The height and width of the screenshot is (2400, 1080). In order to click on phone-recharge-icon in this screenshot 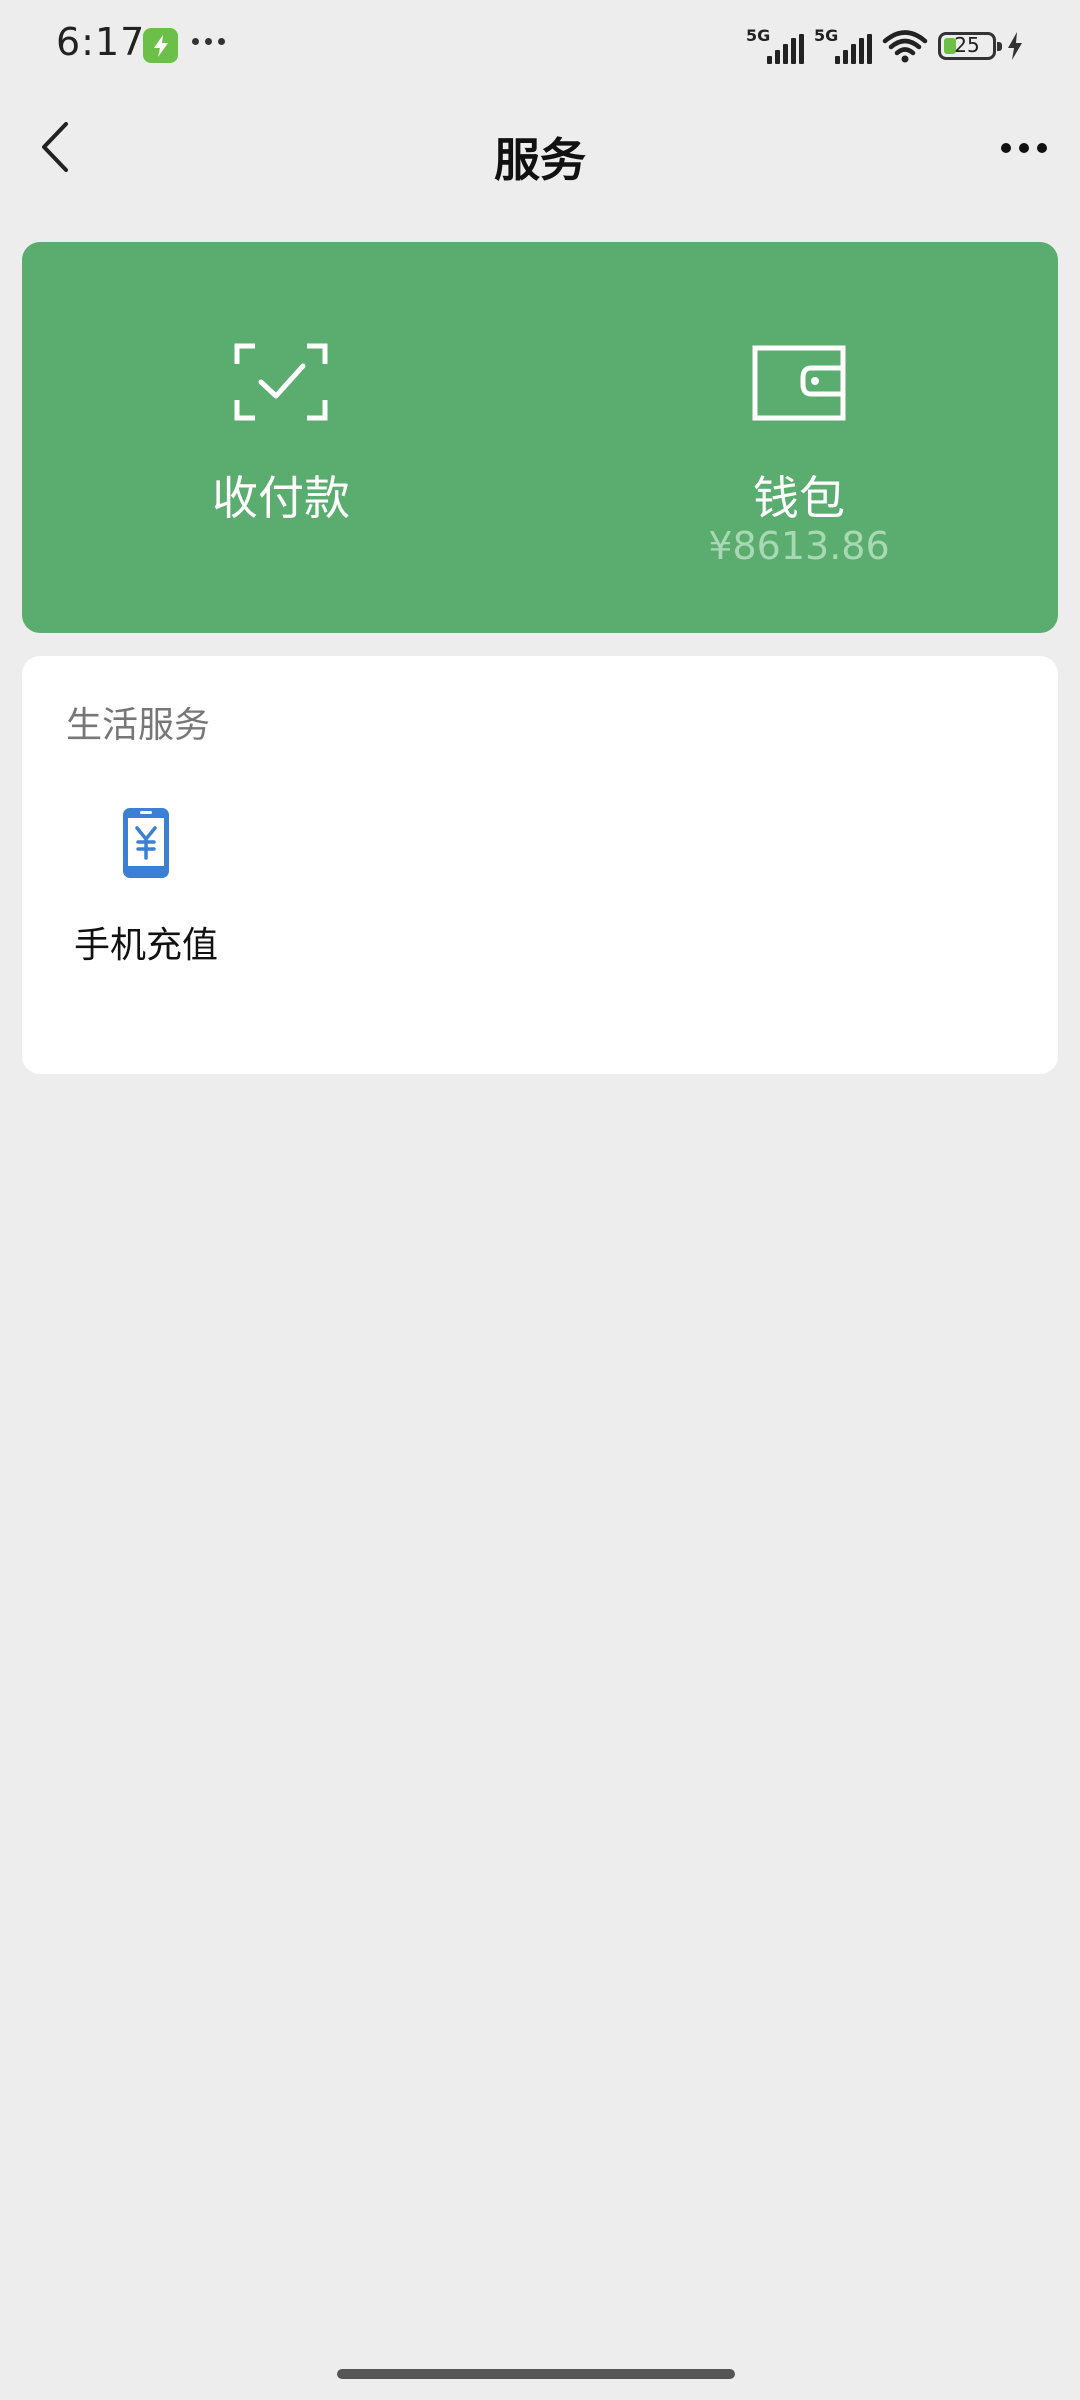, I will do `click(146, 843)`.